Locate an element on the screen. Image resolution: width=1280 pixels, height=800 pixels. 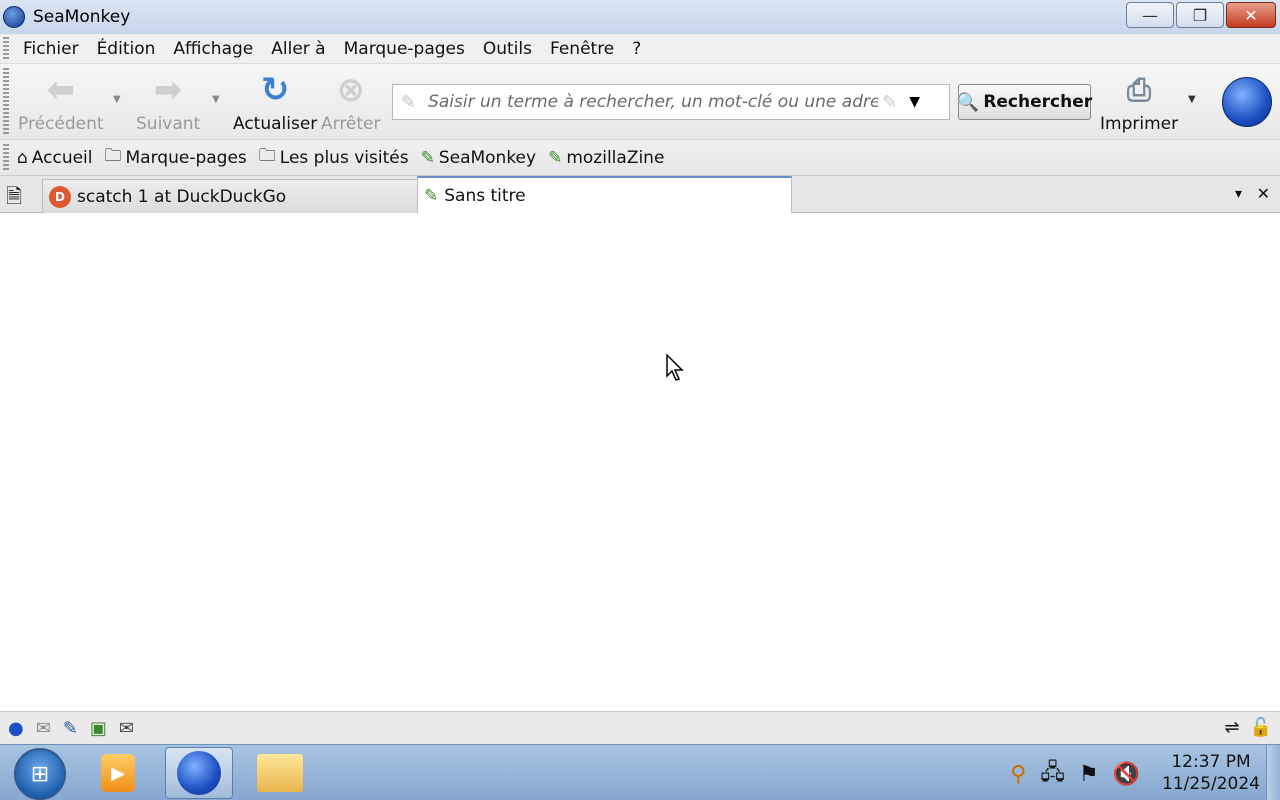
restore-button: ❐ is located at coordinates (1200, 15).